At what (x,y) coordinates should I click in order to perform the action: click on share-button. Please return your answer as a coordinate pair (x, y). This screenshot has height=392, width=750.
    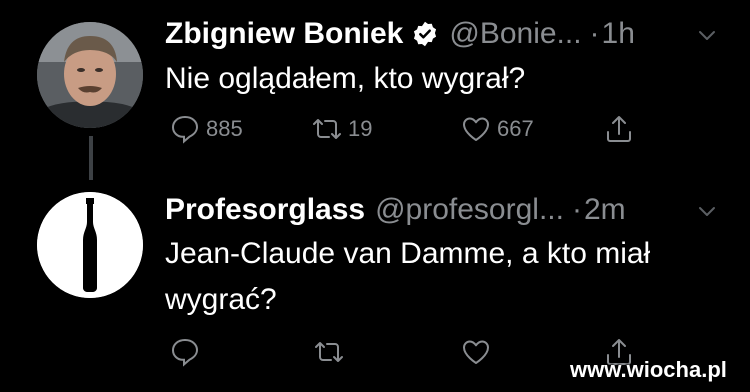
    Looking at the image, I should click on (619, 129).